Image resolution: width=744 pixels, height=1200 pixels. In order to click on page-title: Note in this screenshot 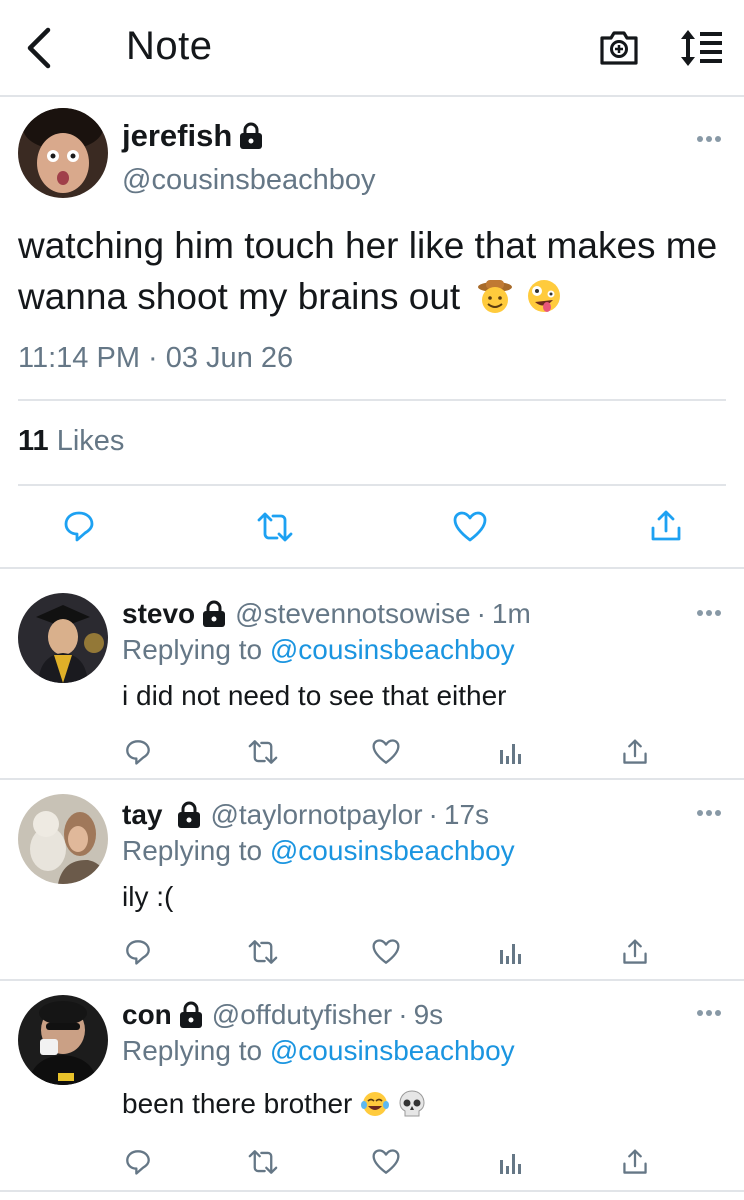, I will do `click(169, 46)`.